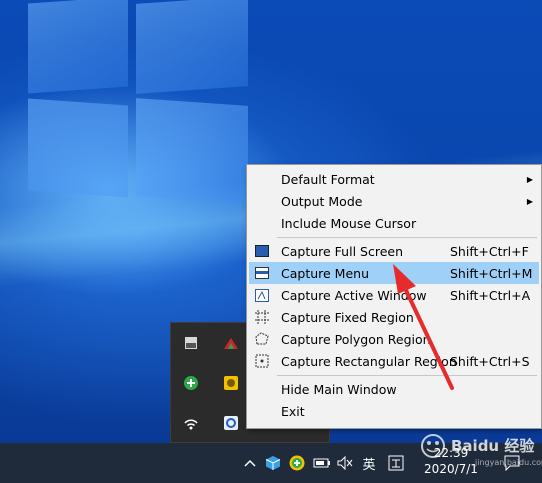 Image resolution: width=542 pixels, height=483 pixels. Describe the element at coordinates (394, 361) in the screenshot. I see `menu-item-capture-rectangular-region: Capture Rectangular Region Shift+Ctrl+S` at that location.